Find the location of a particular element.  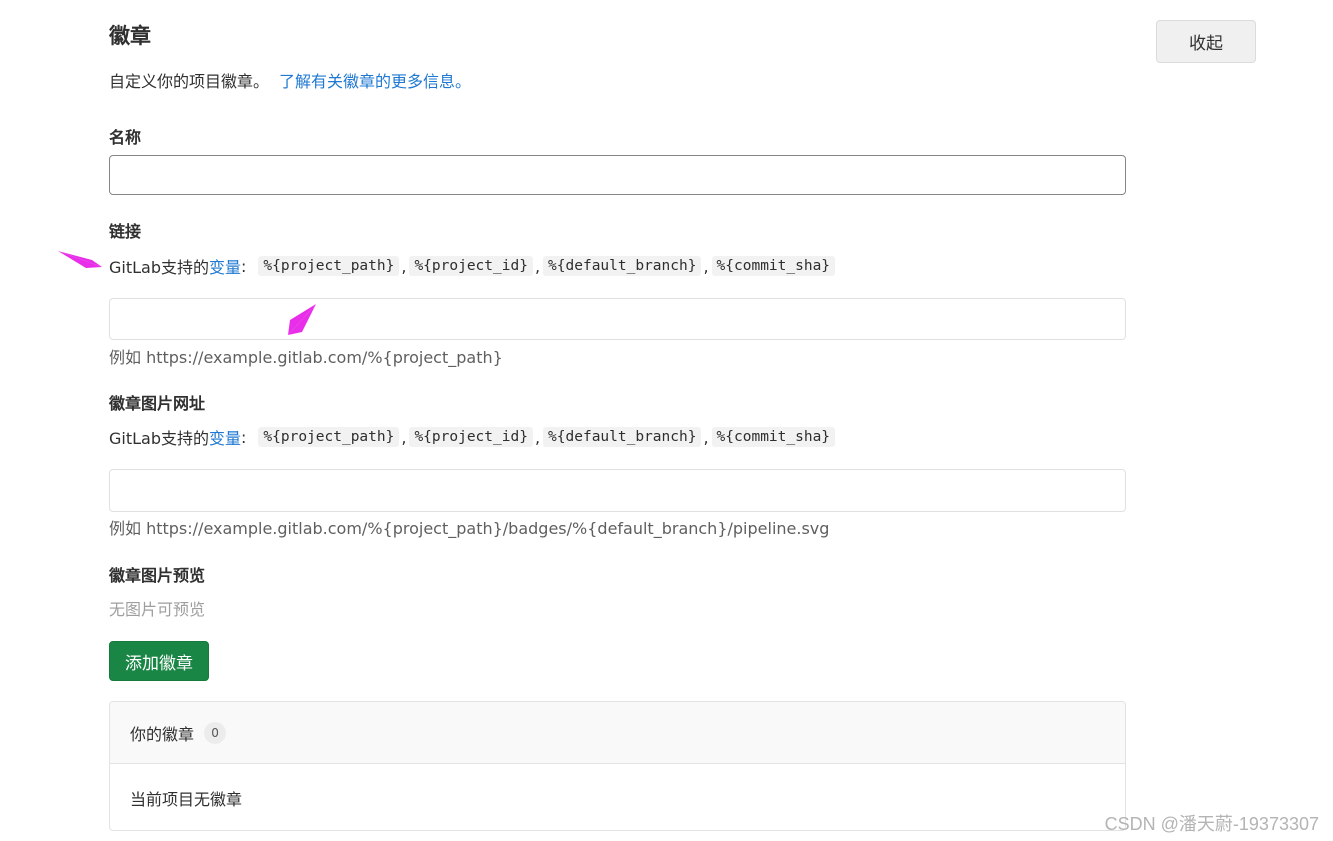

image-help-prefix: GitLab支持的 is located at coordinates (159, 438).